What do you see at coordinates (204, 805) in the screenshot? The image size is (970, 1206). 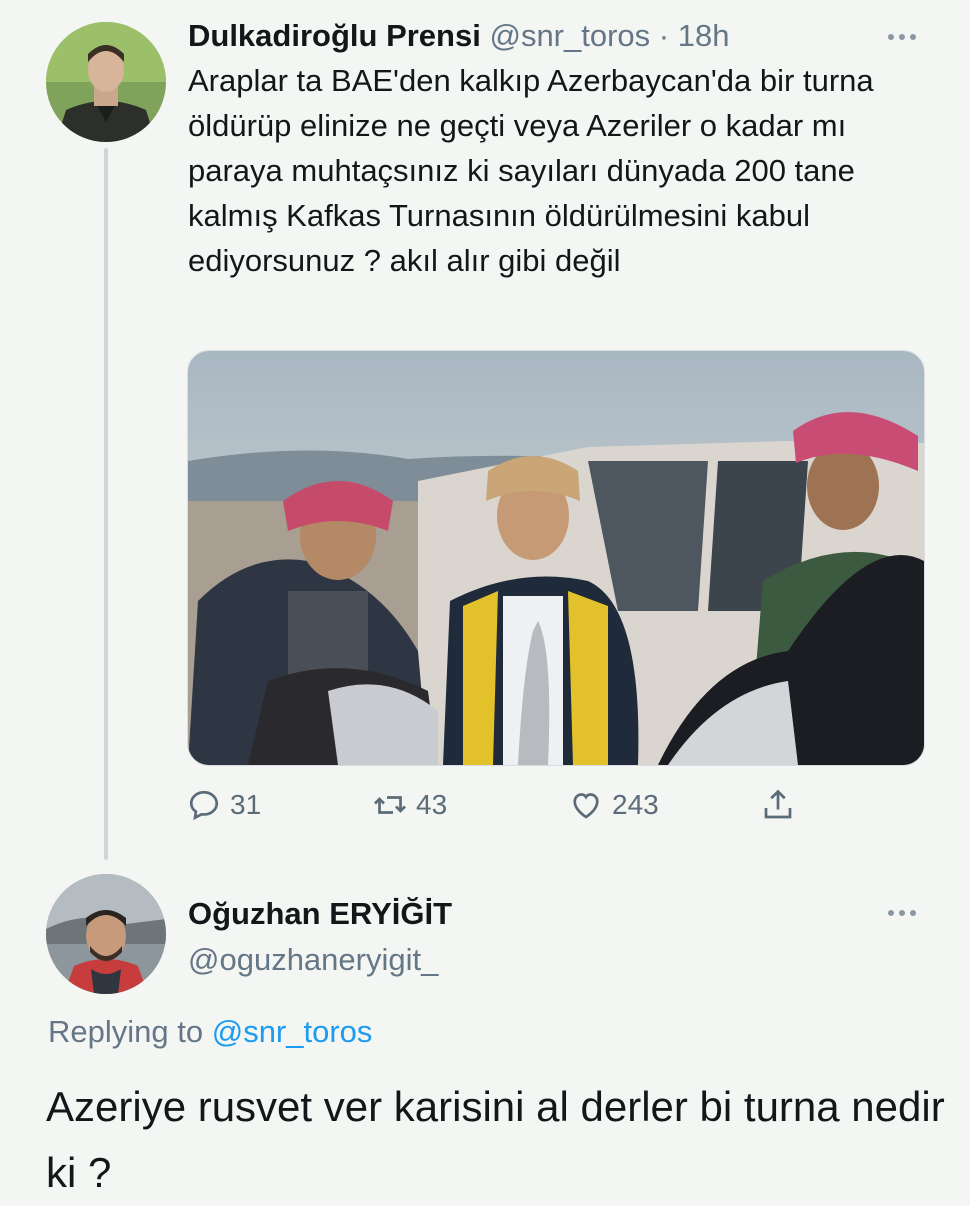 I see `reply-icon` at bounding box center [204, 805].